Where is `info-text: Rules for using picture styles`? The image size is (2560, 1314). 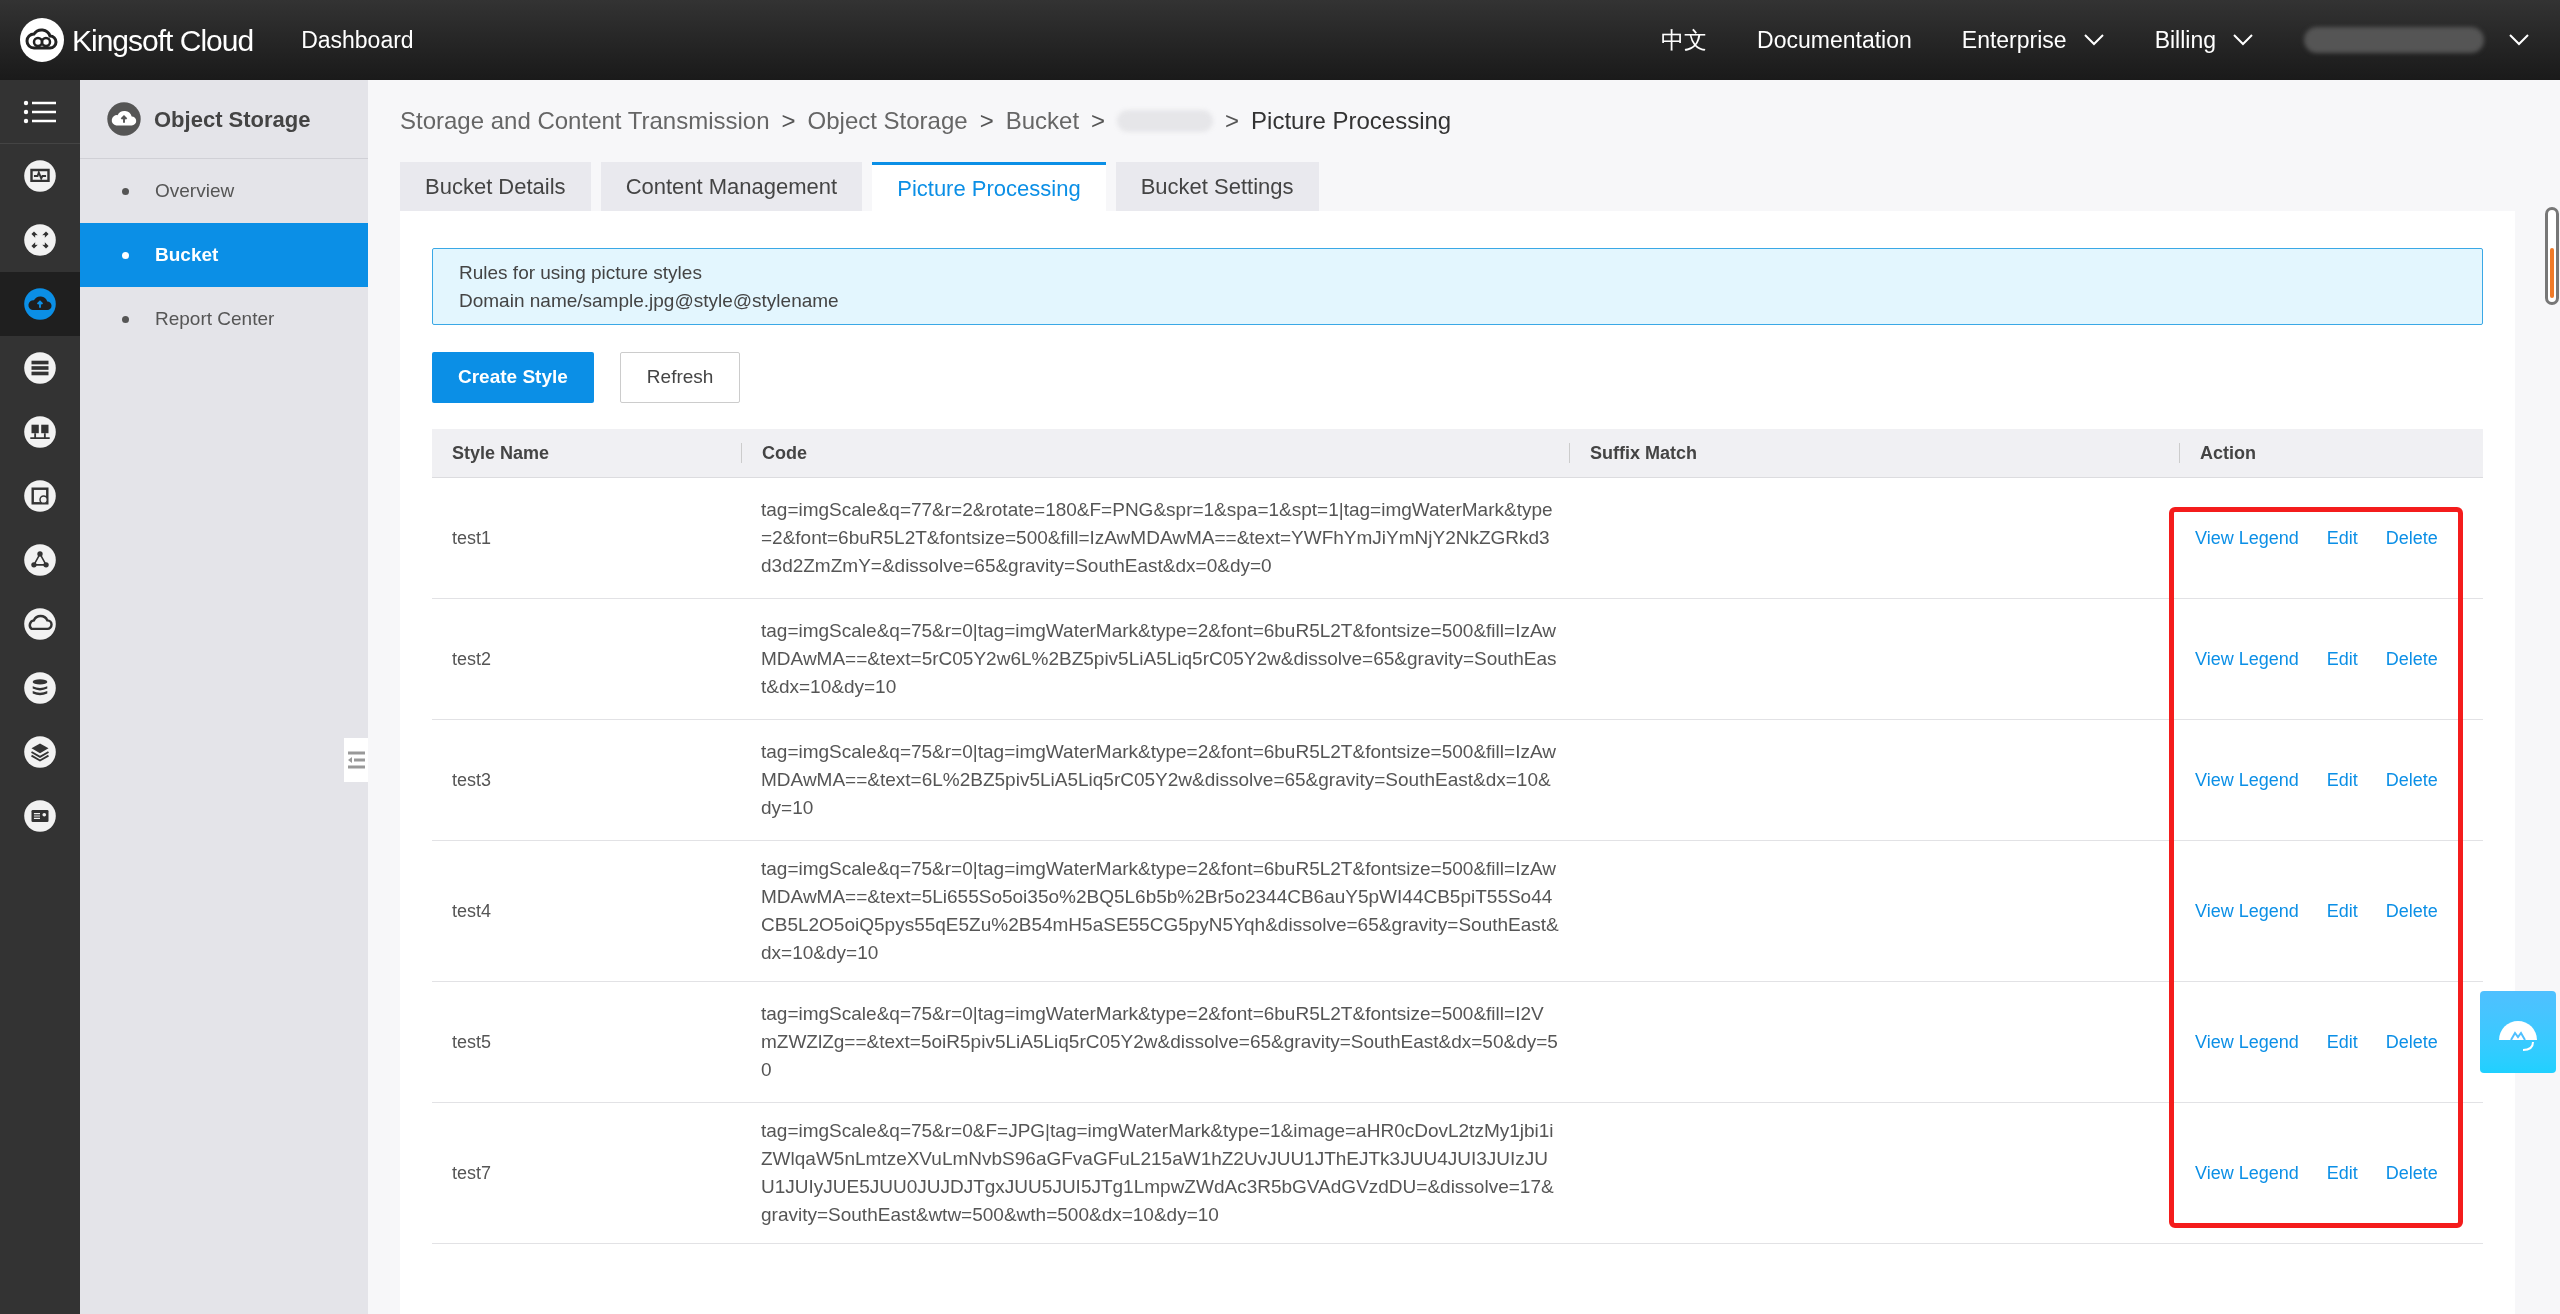 info-text: Rules for using picture styles is located at coordinates (581, 272).